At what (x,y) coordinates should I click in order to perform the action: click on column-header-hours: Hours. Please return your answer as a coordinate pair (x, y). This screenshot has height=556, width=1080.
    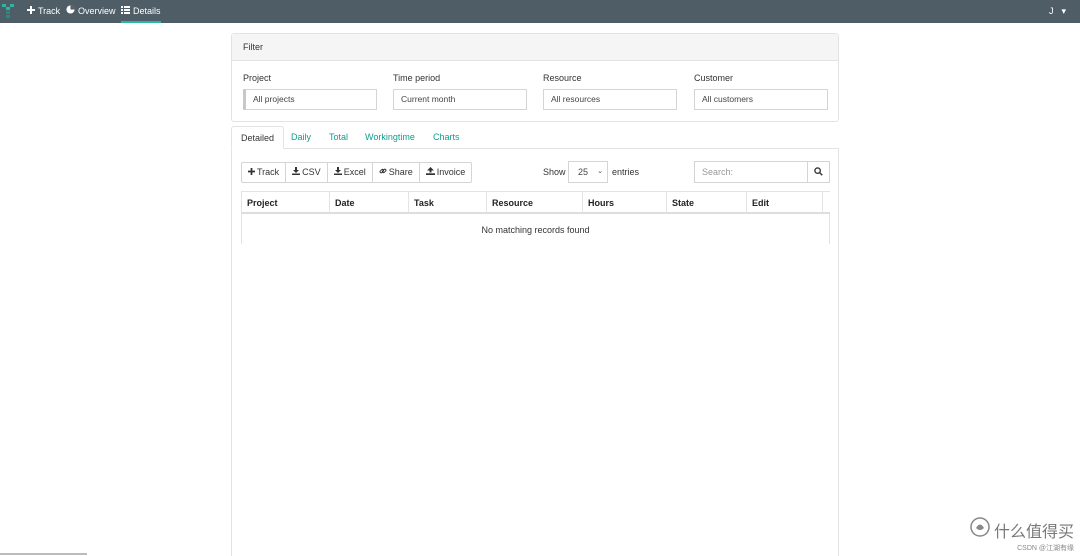
    Looking at the image, I should click on (625, 202).